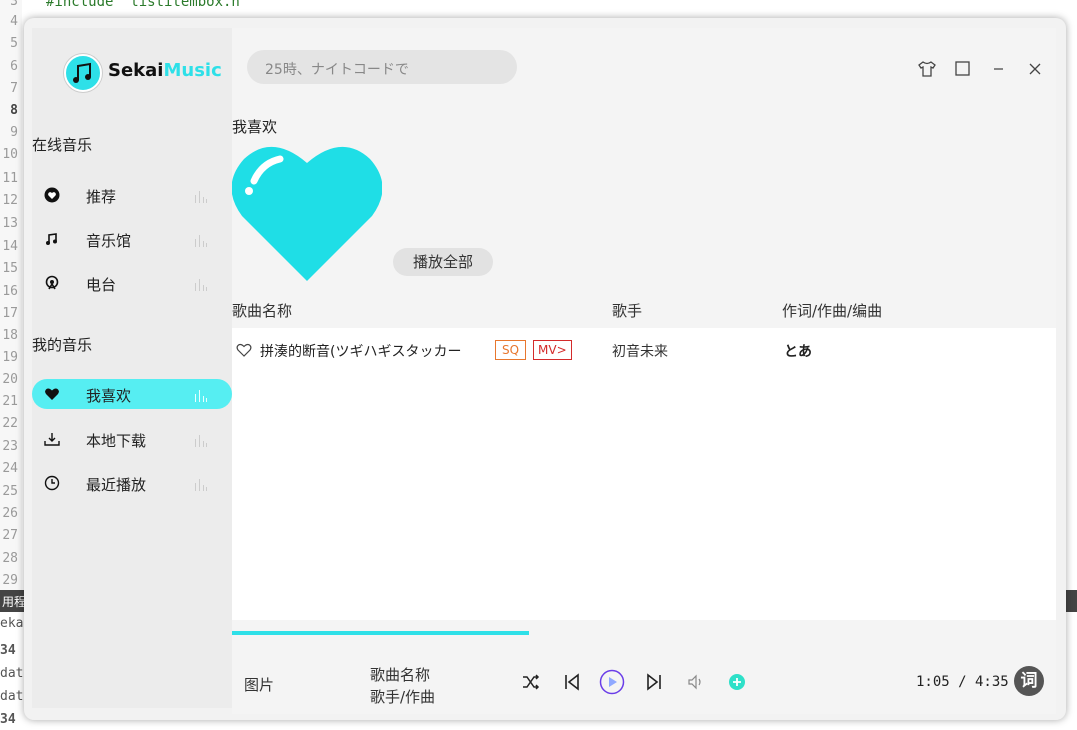 The image size is (1077, 730). Describe the element at coordinates (337, 70) in the screenshot. I see `search-placeholder: 25時、ナイトコードで` at that location.